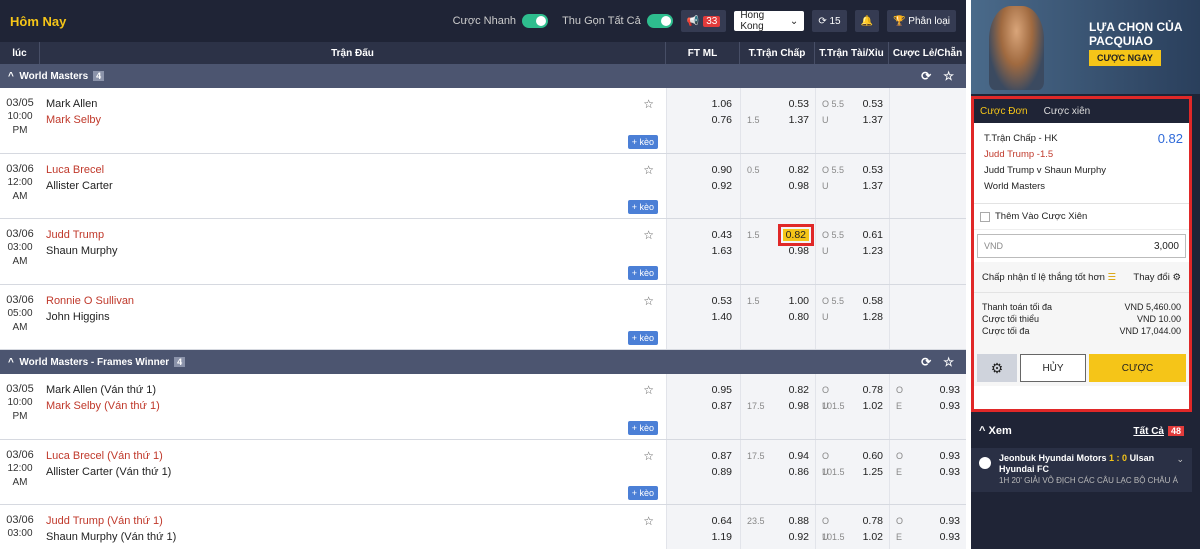  I want to click on odds-value: 0.88, so click(799, 521).